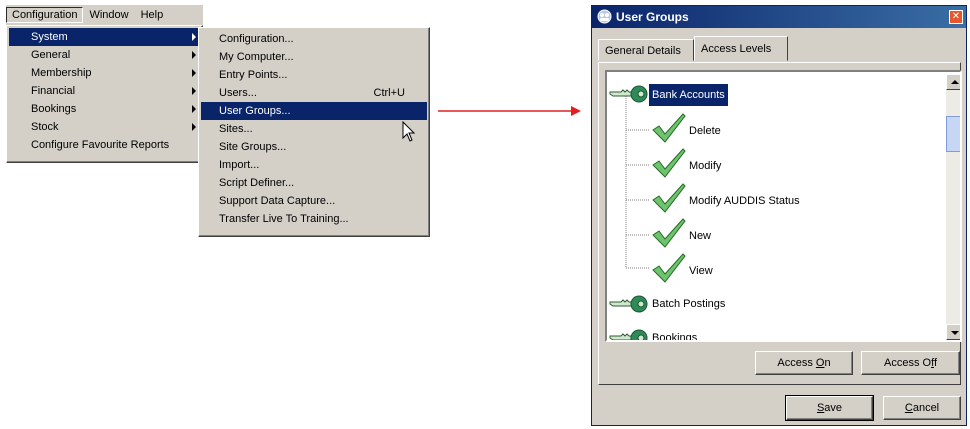  What do you see at coordinates (705, 166) in the screenshot?
I see `tree-item-label: Modify` at bounding box center [705, 166].